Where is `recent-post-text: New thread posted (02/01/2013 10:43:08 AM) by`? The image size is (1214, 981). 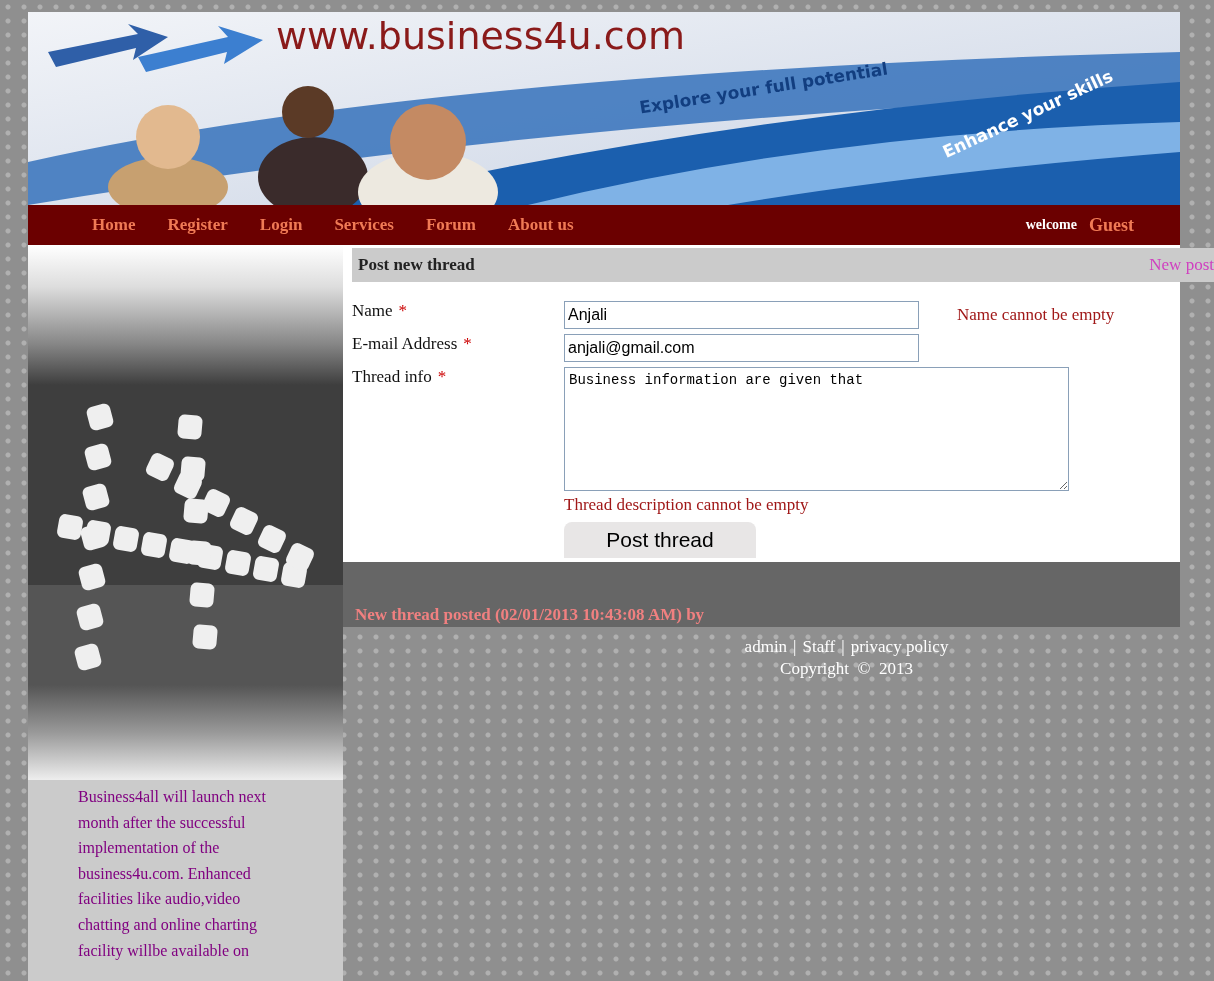 recent-post-text: New thread posted (02/01/2013 10:43:08 AM) by is located at coordinates (530, 615).